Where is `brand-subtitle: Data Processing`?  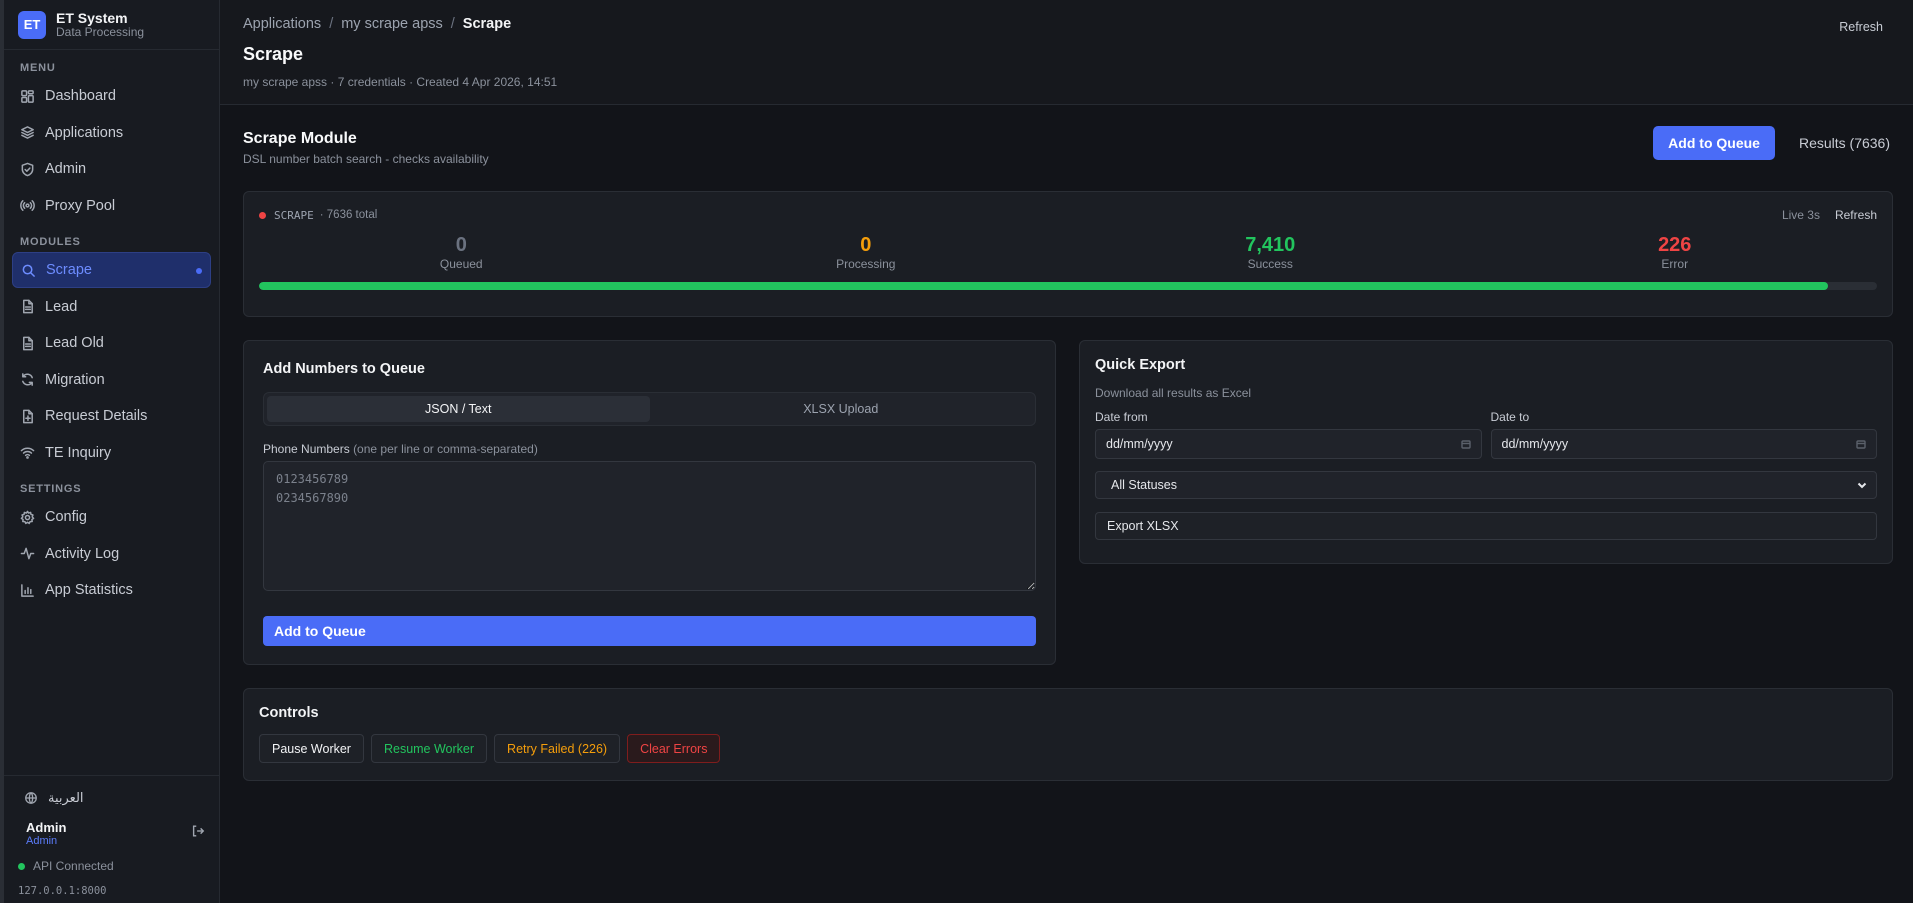
brand-subtitle: Data Processing is located at coordinates (100, 31).